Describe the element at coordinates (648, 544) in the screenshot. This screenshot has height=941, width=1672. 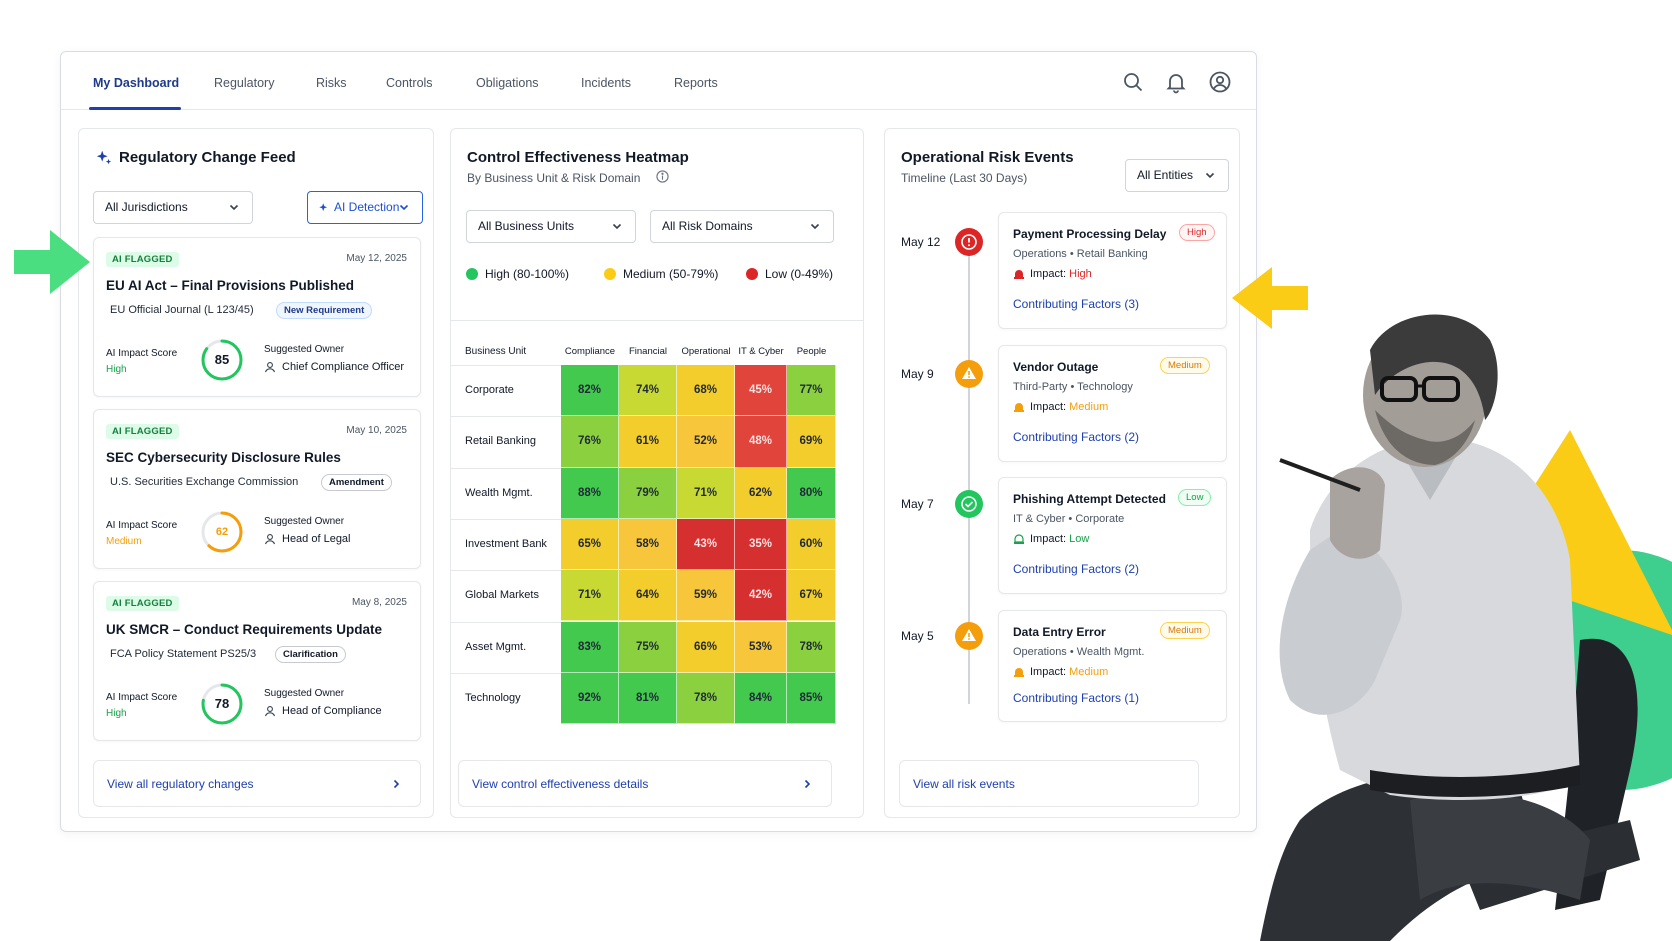
I see `heatmap-cell: 58%` at that location.